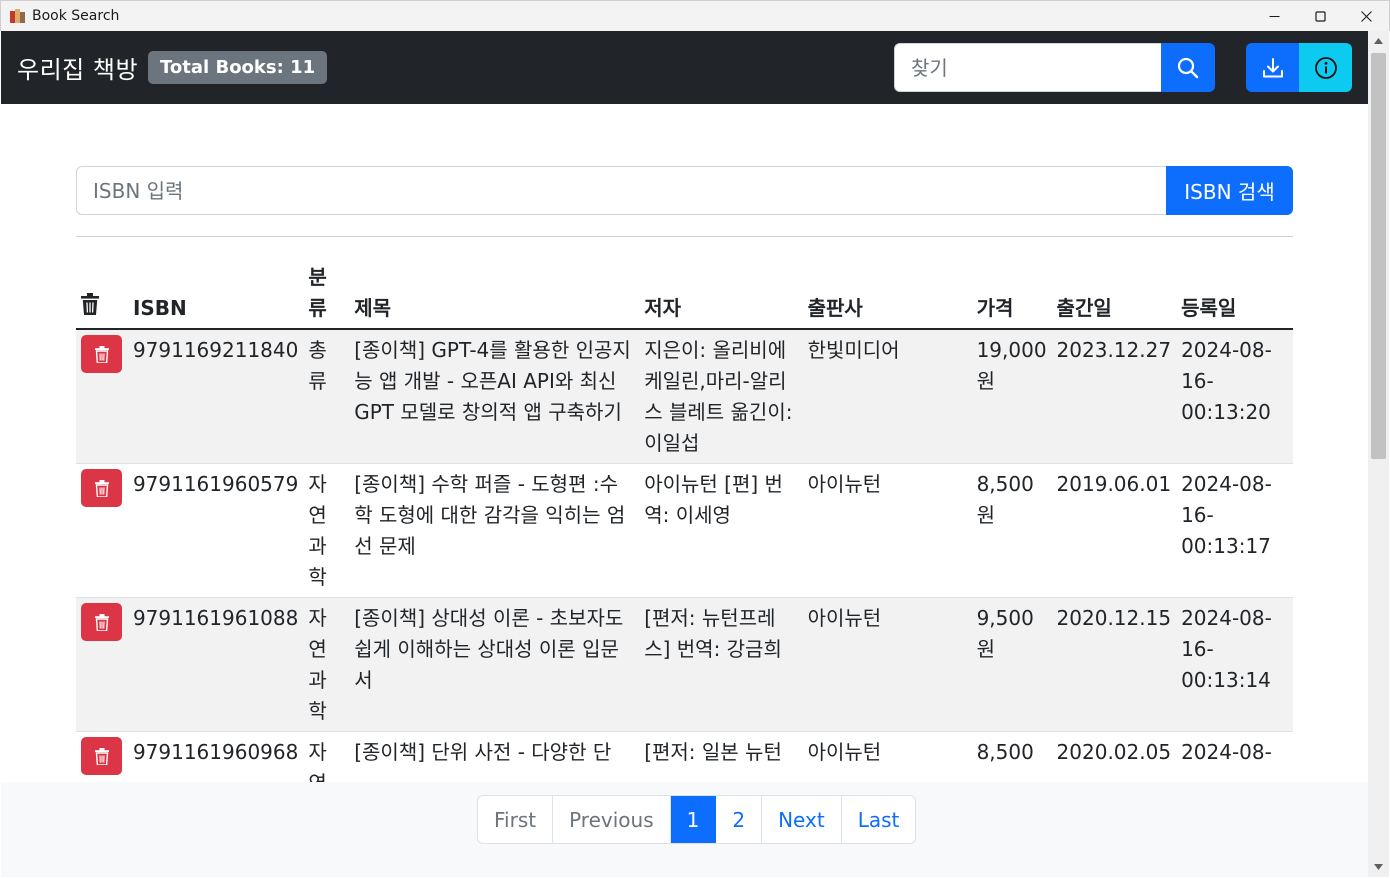 This screenshot has width=1390, height=878. What do you see at coordinates (1234, 756) in the screenshot?
I see `reg-date-cell: 2024-08-` at bounding box center [1234, 756].